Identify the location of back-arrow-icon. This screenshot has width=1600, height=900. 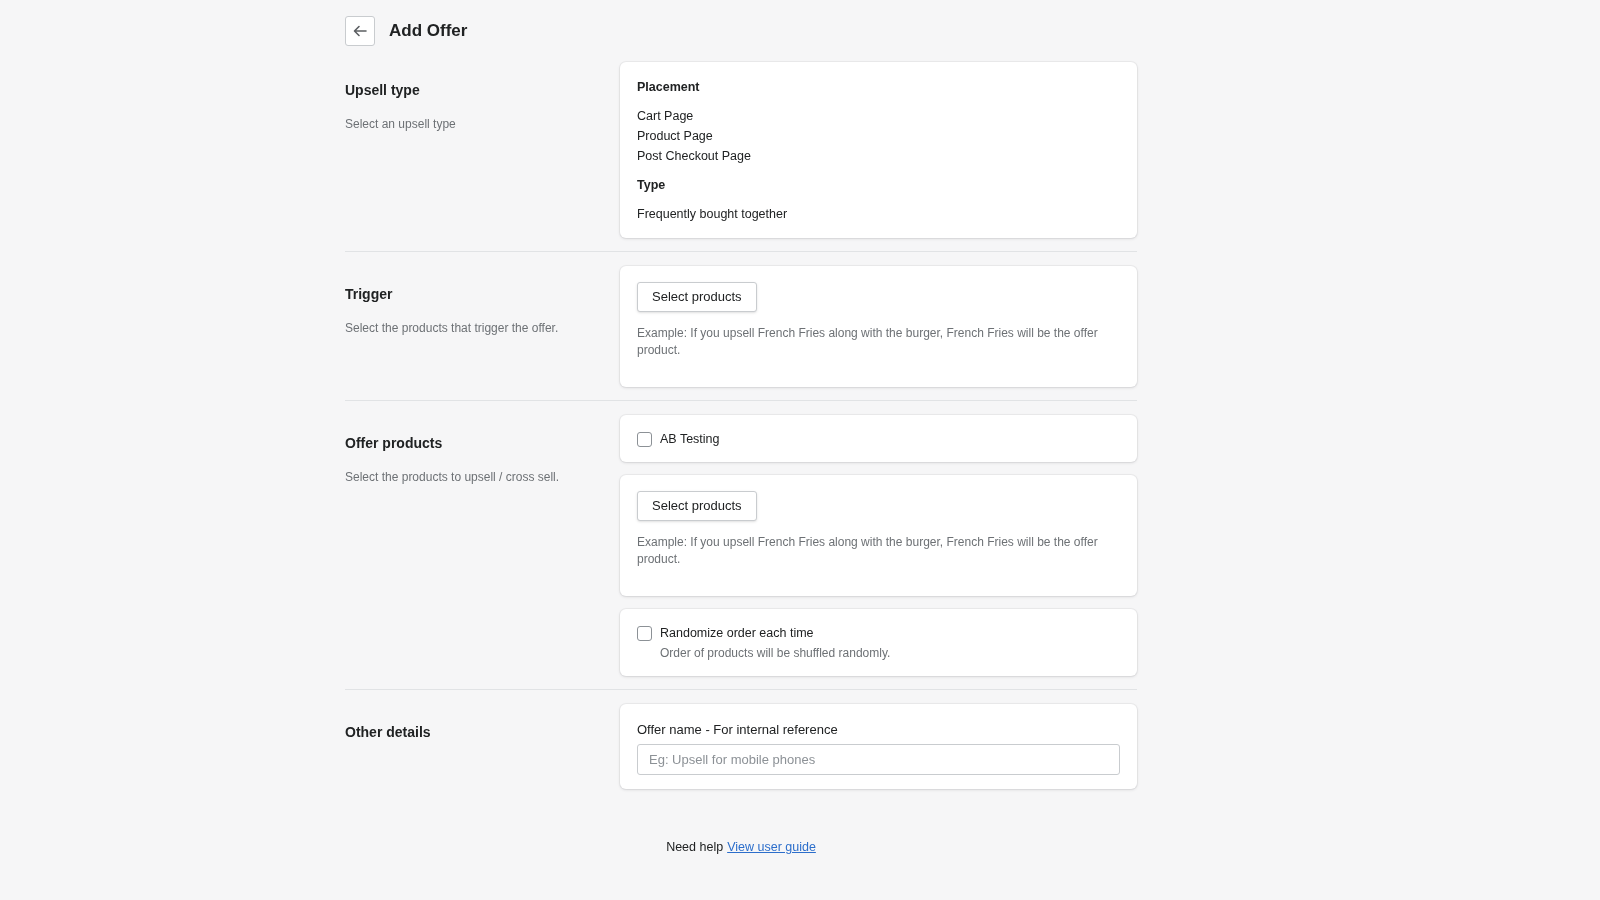
(360, 31).